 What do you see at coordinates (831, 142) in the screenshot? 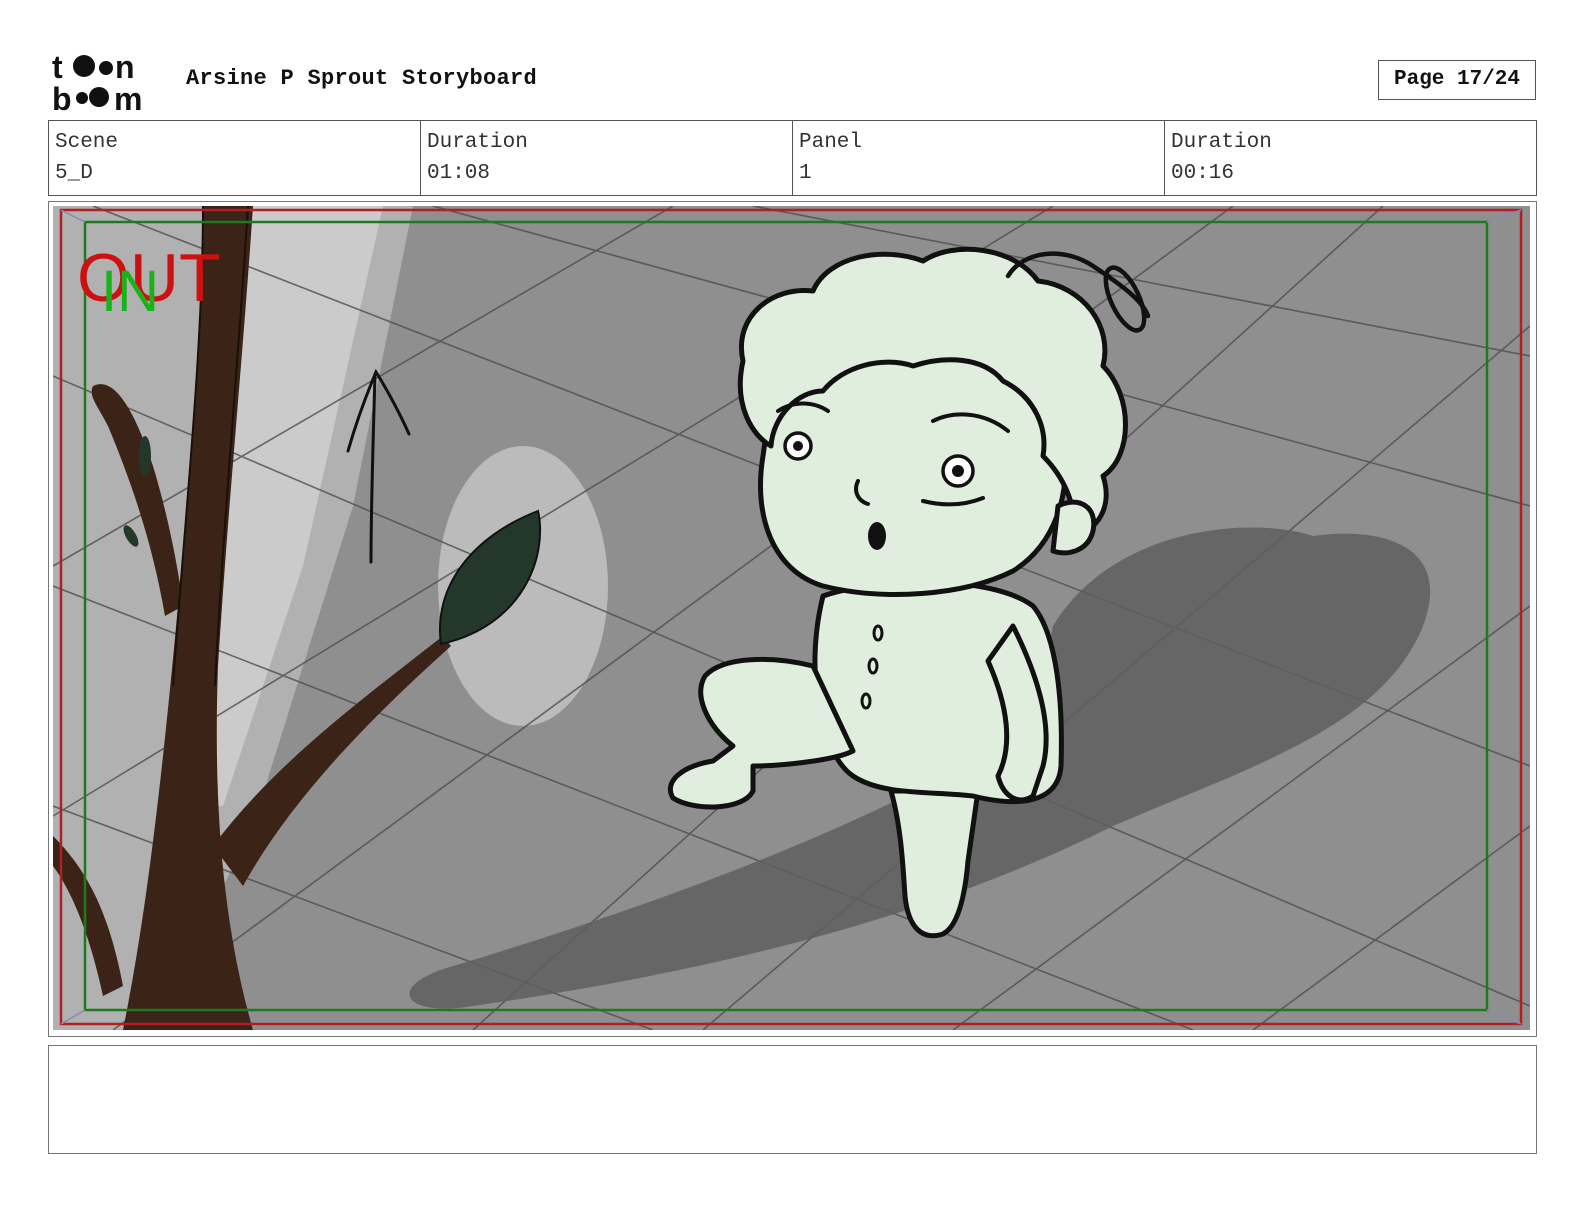
I see `info-label: Panel` at bounding box center [831, 142].